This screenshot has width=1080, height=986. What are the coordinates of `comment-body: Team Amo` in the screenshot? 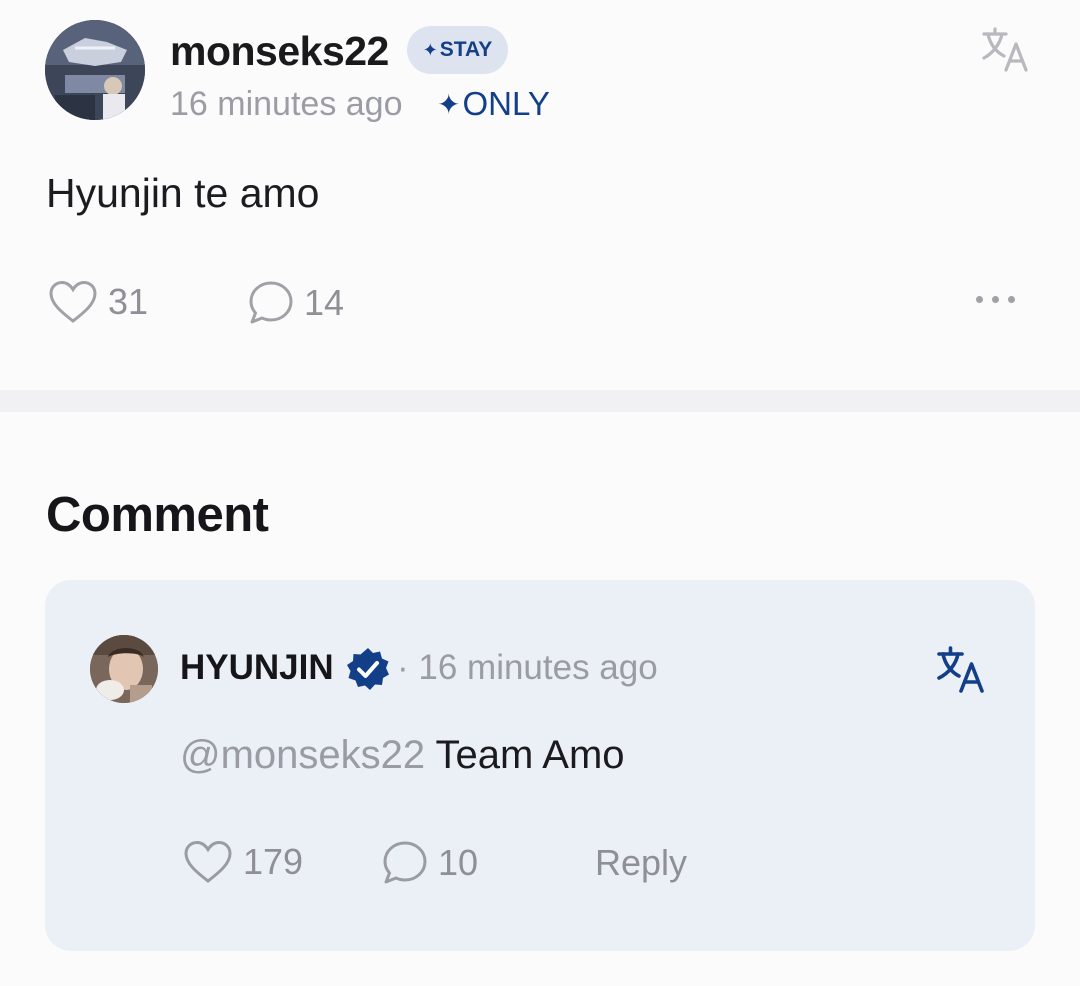 It's located at (525, 755).